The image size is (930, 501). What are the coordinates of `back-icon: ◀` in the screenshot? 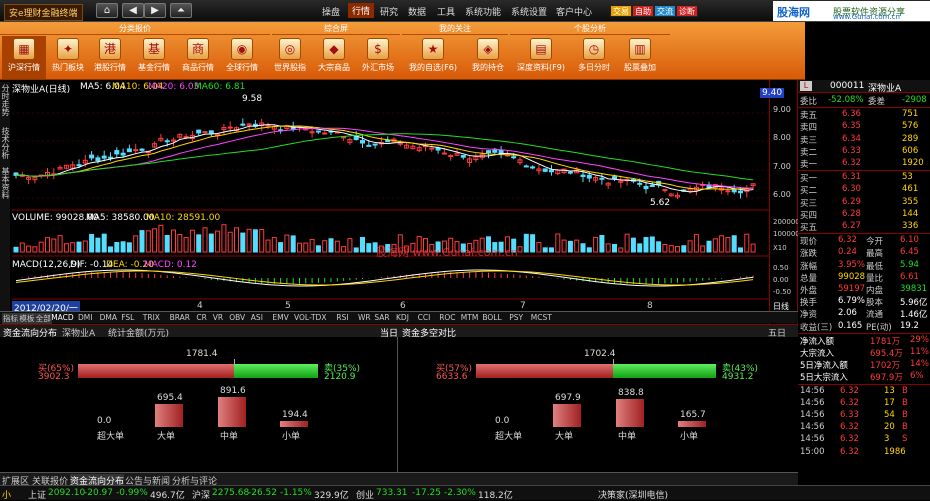 It's located at (133, 10).